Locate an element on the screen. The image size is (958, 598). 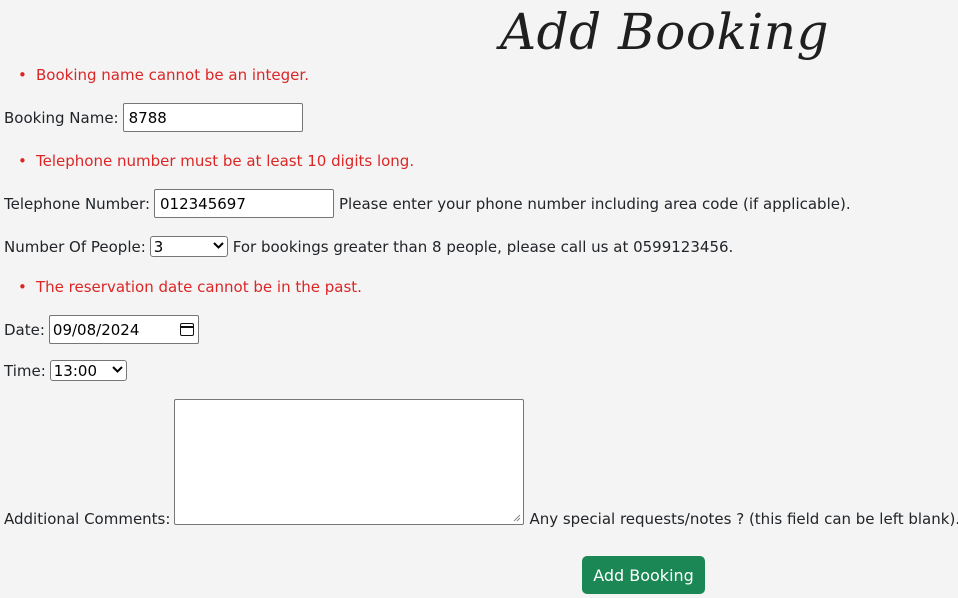
time-label: Time: is located at coordinates (25, 370).